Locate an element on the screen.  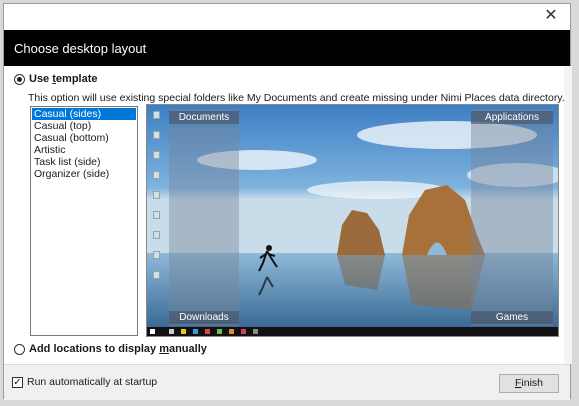
zone-applications-label: Applications is located at coordinates (512, 117).